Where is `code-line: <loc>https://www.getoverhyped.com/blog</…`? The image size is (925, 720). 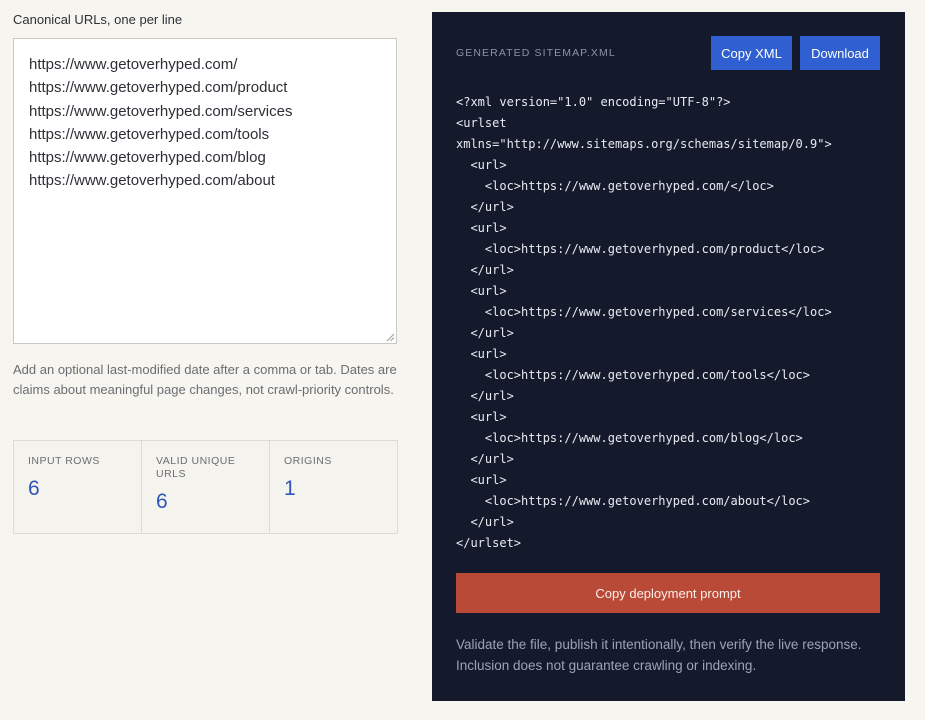
code-line: <loc>https://www.getoverhyped.com/blog</… is located at coordinates (629, 438).